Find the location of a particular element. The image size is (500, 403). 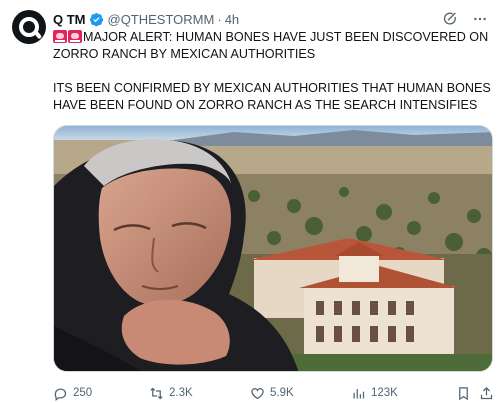

tweet-line-2: ZORRO RANCH BY MEXICAN AUTHORITIES is located at coordinates (184, 54).